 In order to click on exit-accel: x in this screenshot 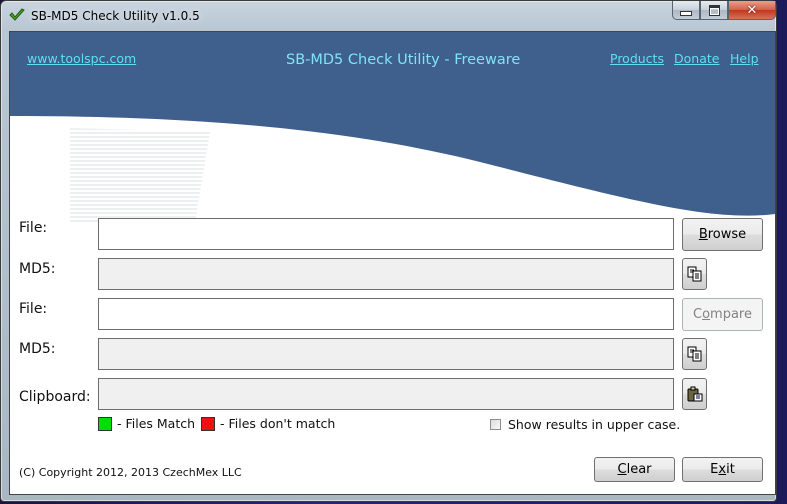, I will do `click(722, 469)`.